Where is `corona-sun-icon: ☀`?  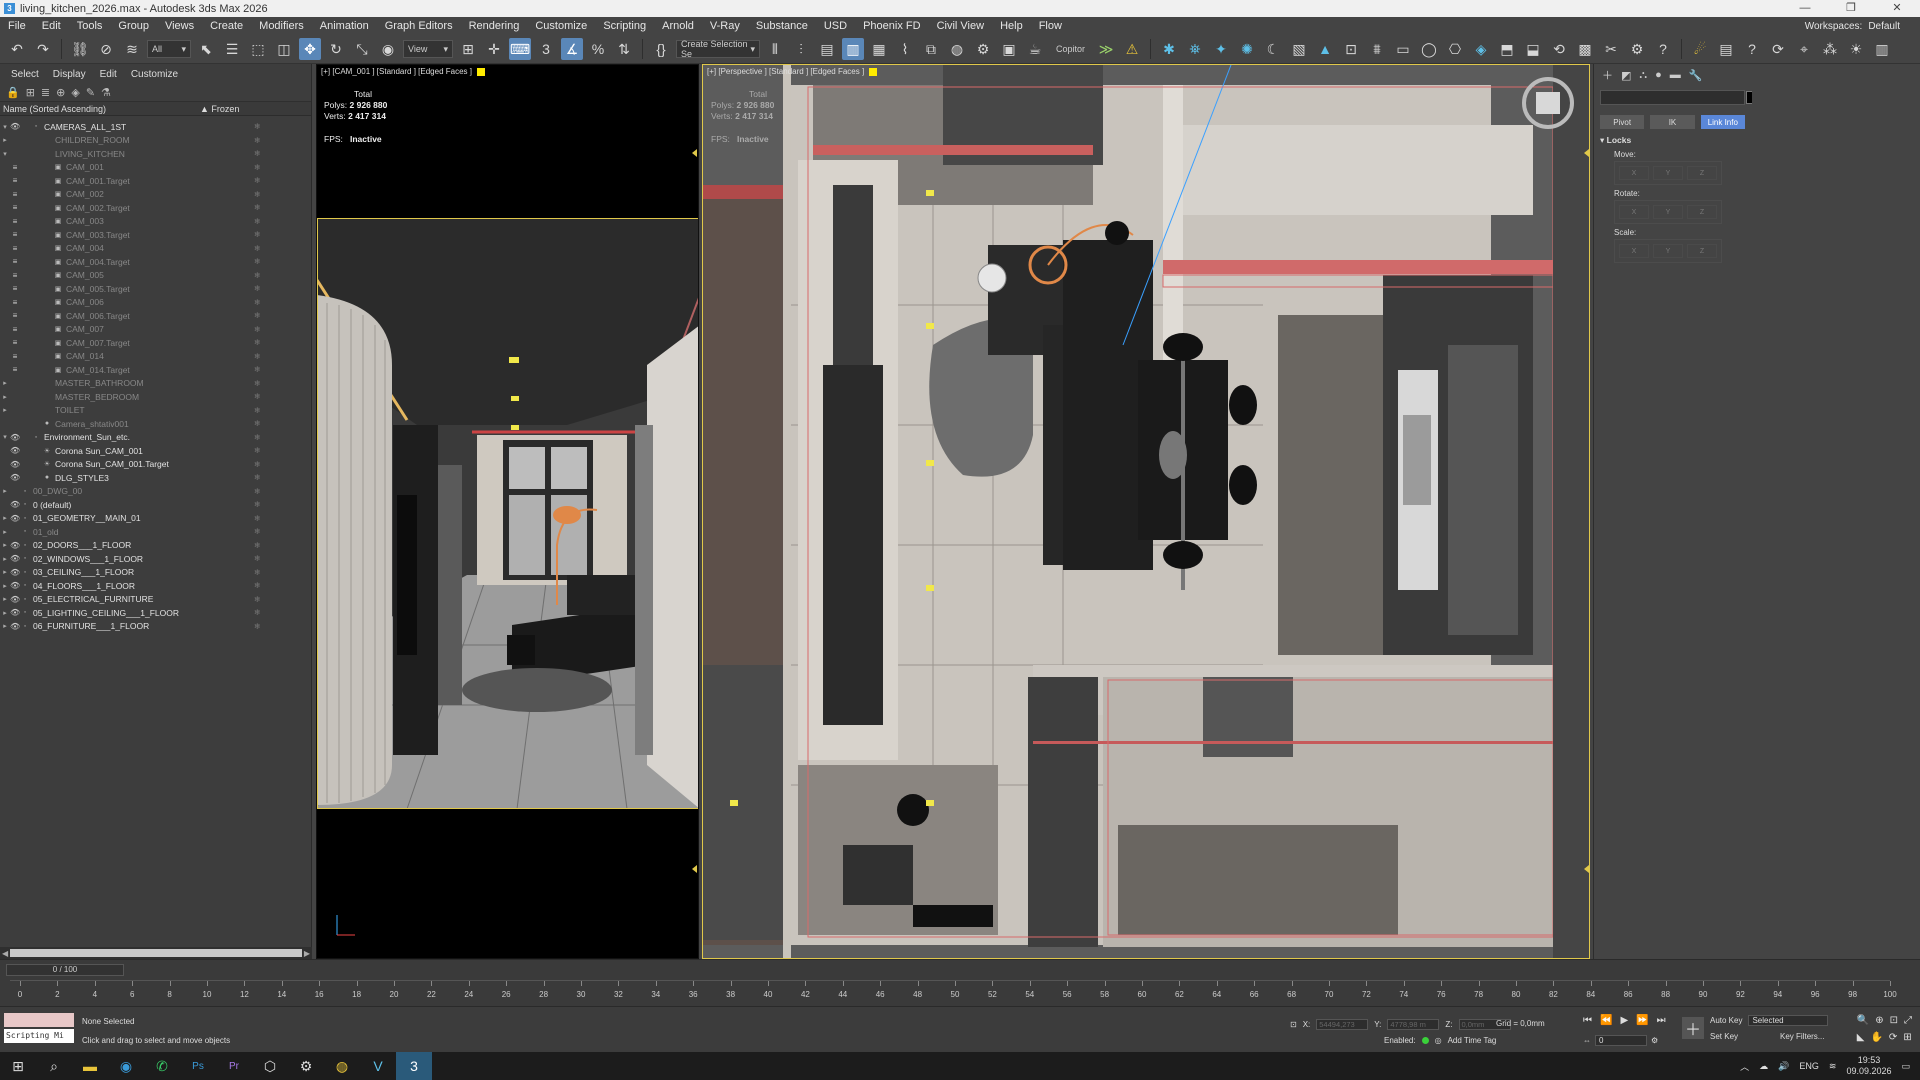 corona-sun-icon: ☀ is located at coordinates (1856, 49).